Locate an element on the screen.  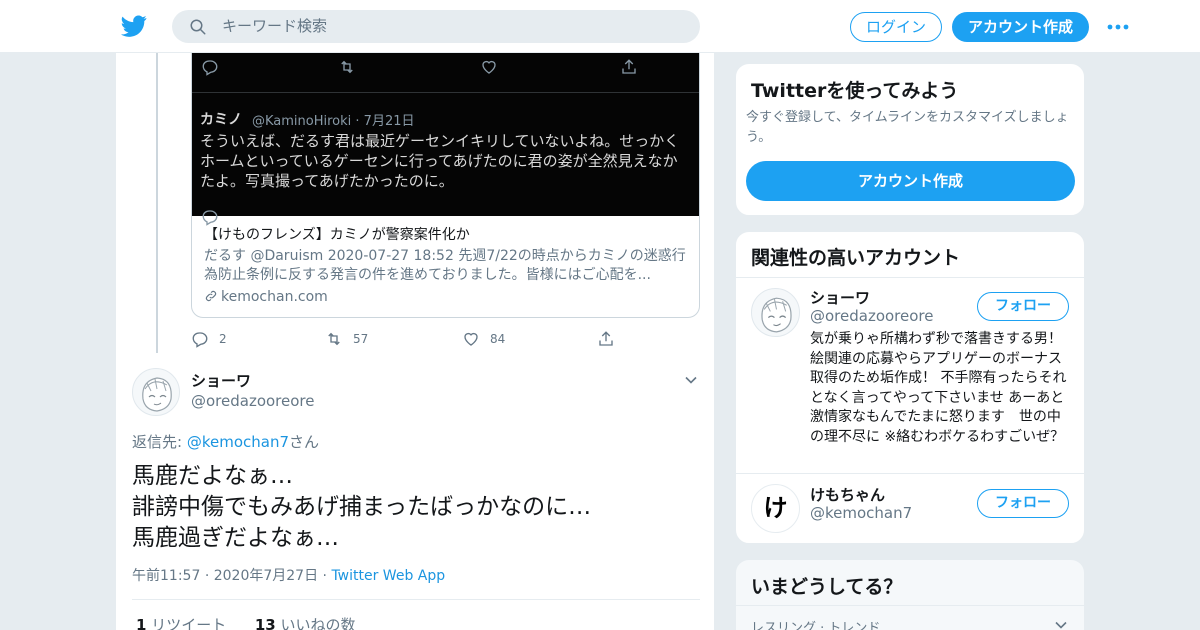
module-title: いまどうしてる？ is located at coordinates (827, 587).